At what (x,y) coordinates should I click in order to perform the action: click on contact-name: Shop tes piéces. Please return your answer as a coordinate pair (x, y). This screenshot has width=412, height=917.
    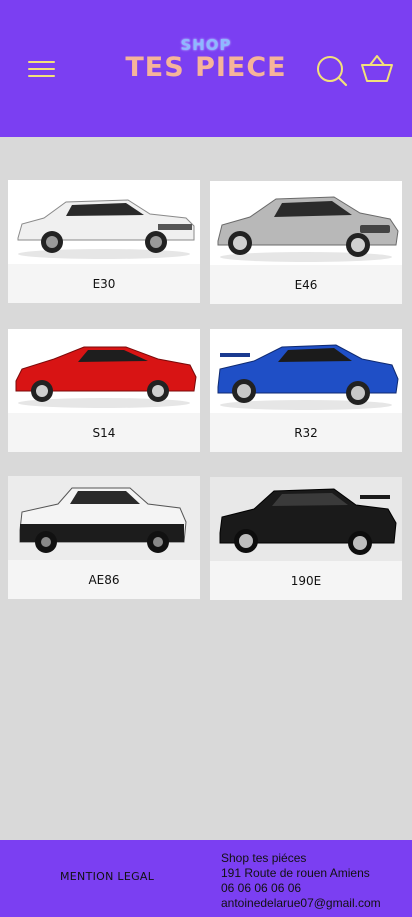
    Looking at the image, I should click on (264, 858).